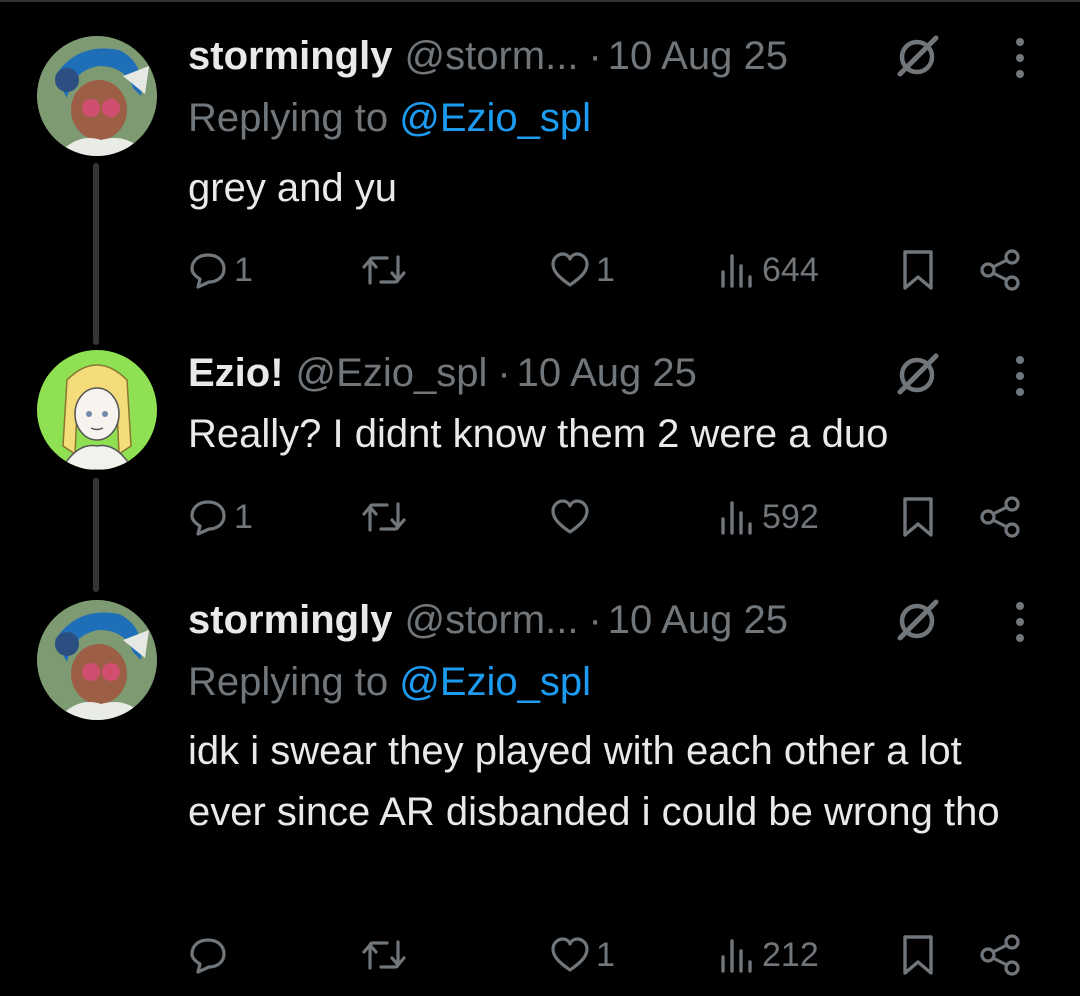 Image resolution: width=1080 pixels, height=996 pixels. I want to click on like-button, so click(573, 517).